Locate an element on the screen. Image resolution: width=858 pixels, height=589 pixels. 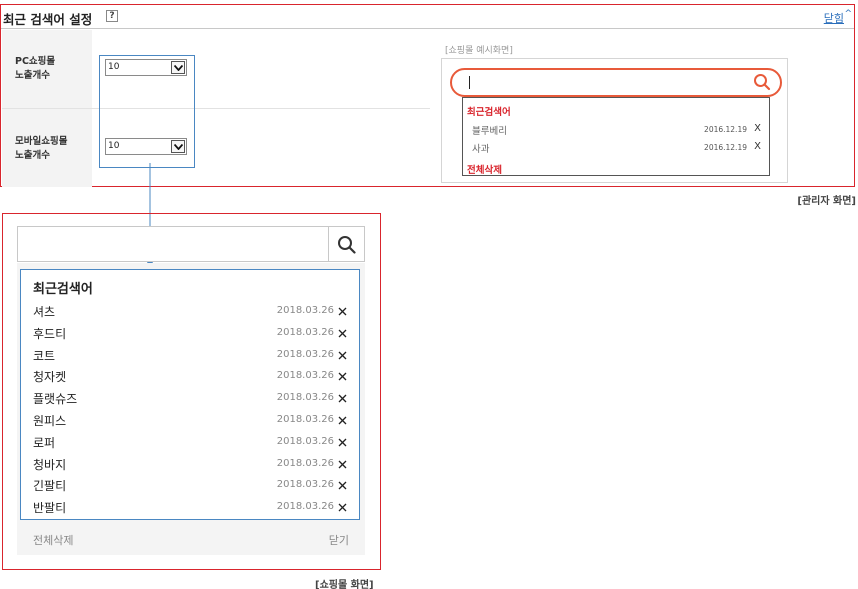
shop-search-input is located at coordinates (191, 244).